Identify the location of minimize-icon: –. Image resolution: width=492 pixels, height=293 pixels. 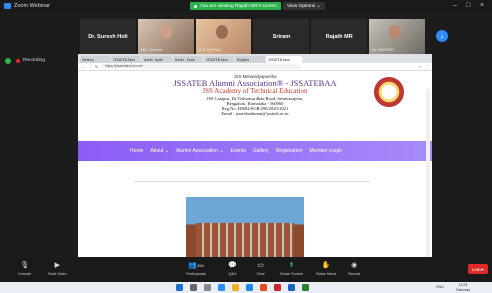
(455, 6).